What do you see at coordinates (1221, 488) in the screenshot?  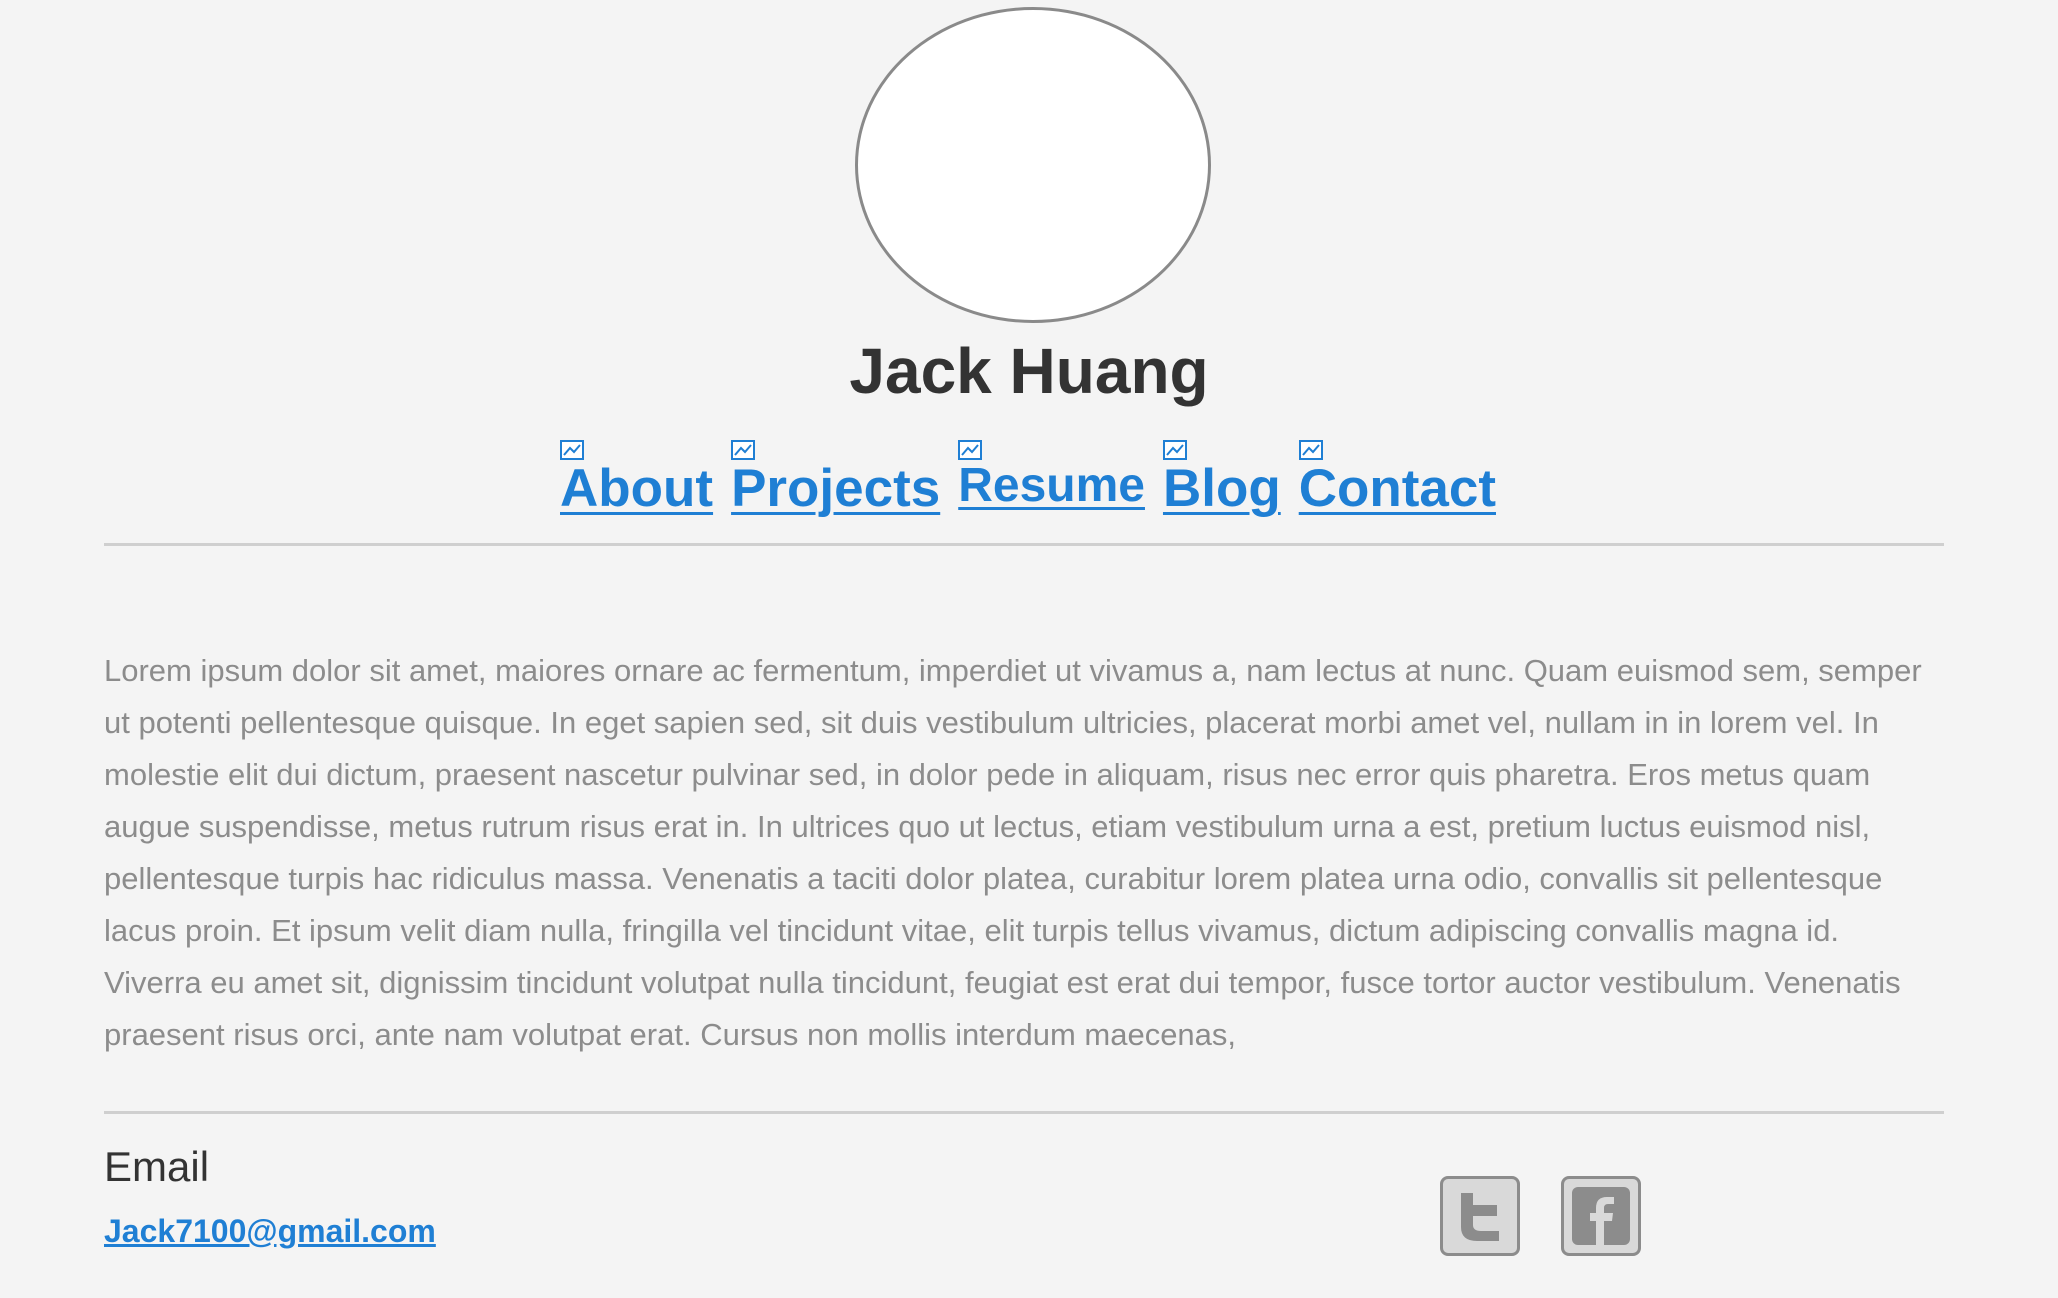 I see `nav-label: Blog` at bounding box center [1221, 488].